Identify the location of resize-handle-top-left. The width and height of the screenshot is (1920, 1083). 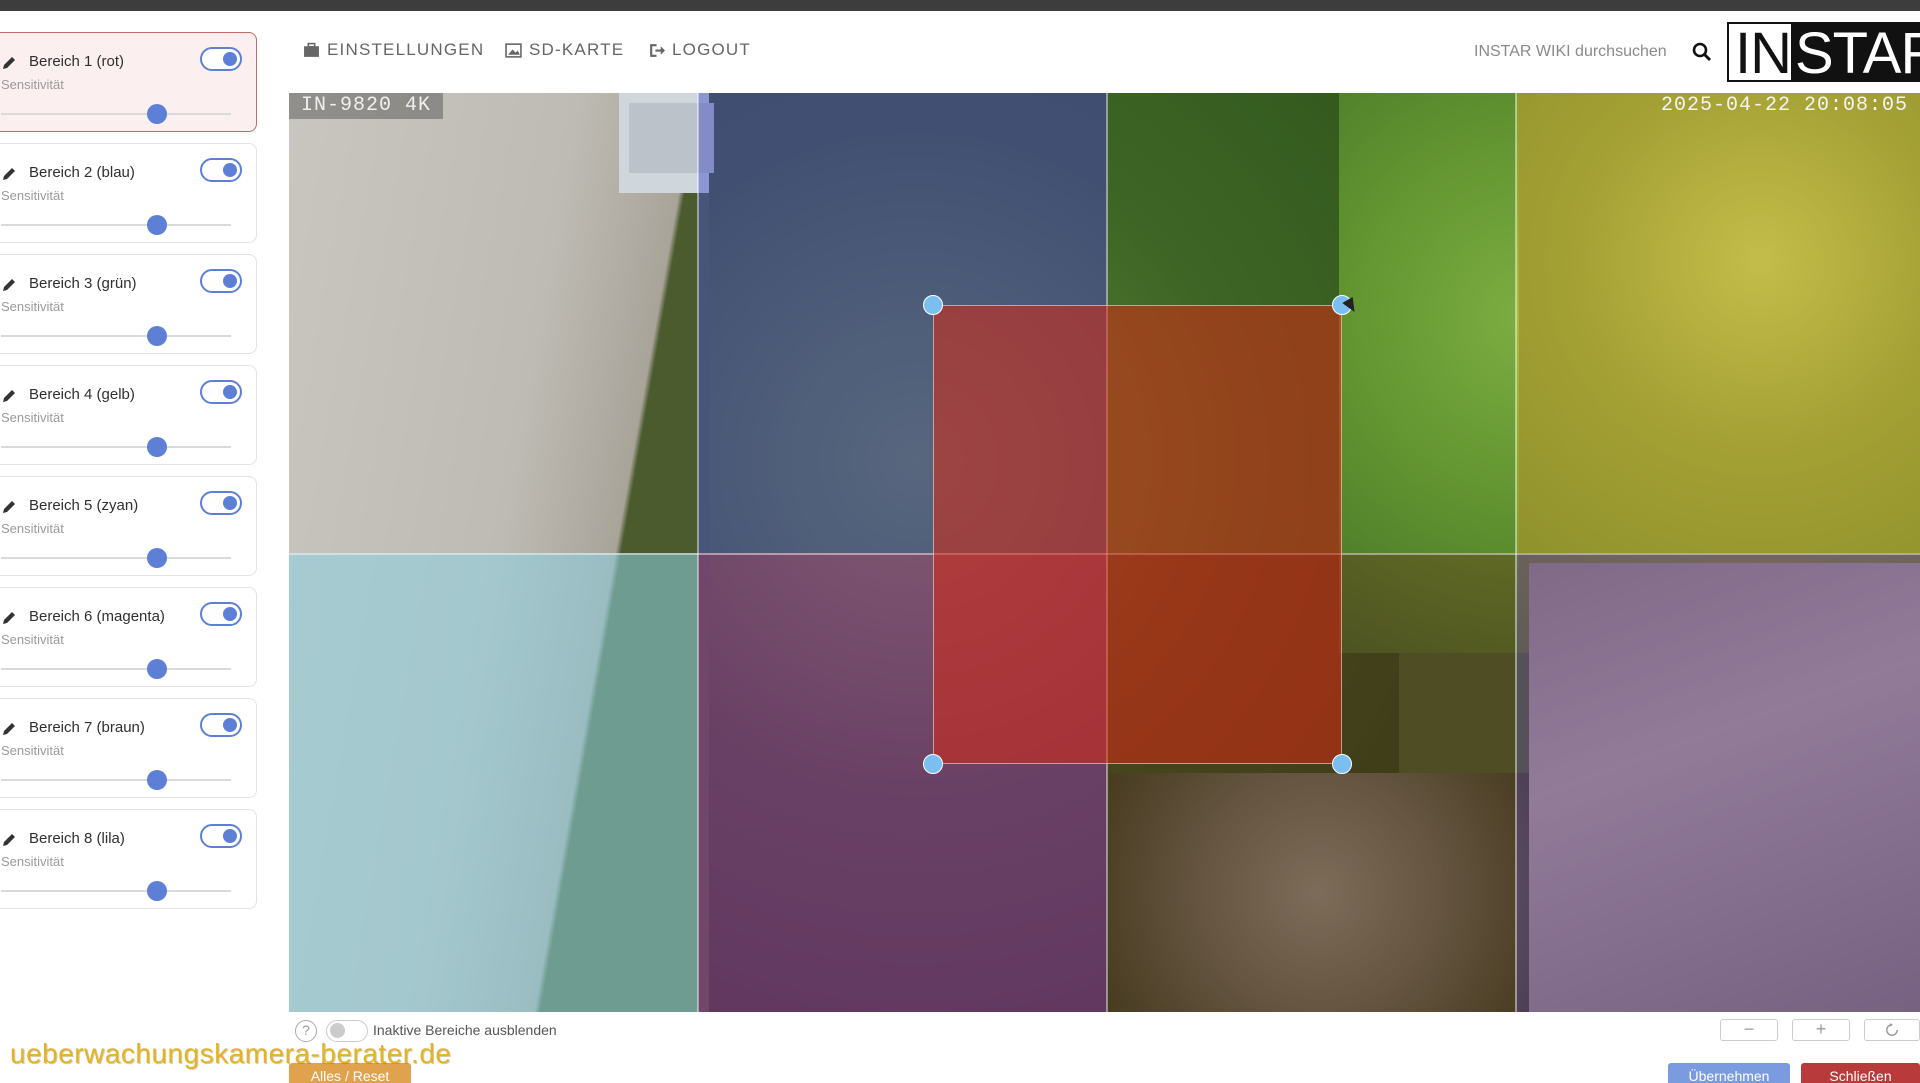
(933, 305).